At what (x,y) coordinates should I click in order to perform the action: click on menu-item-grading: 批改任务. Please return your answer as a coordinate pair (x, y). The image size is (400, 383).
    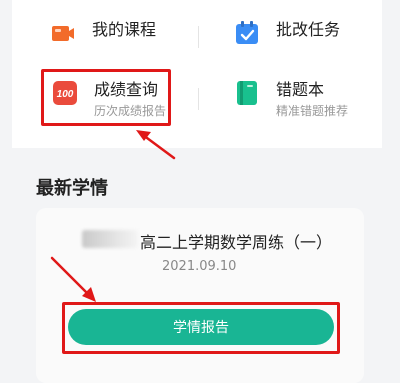
    Looking at the image, I should click on (287, 33).